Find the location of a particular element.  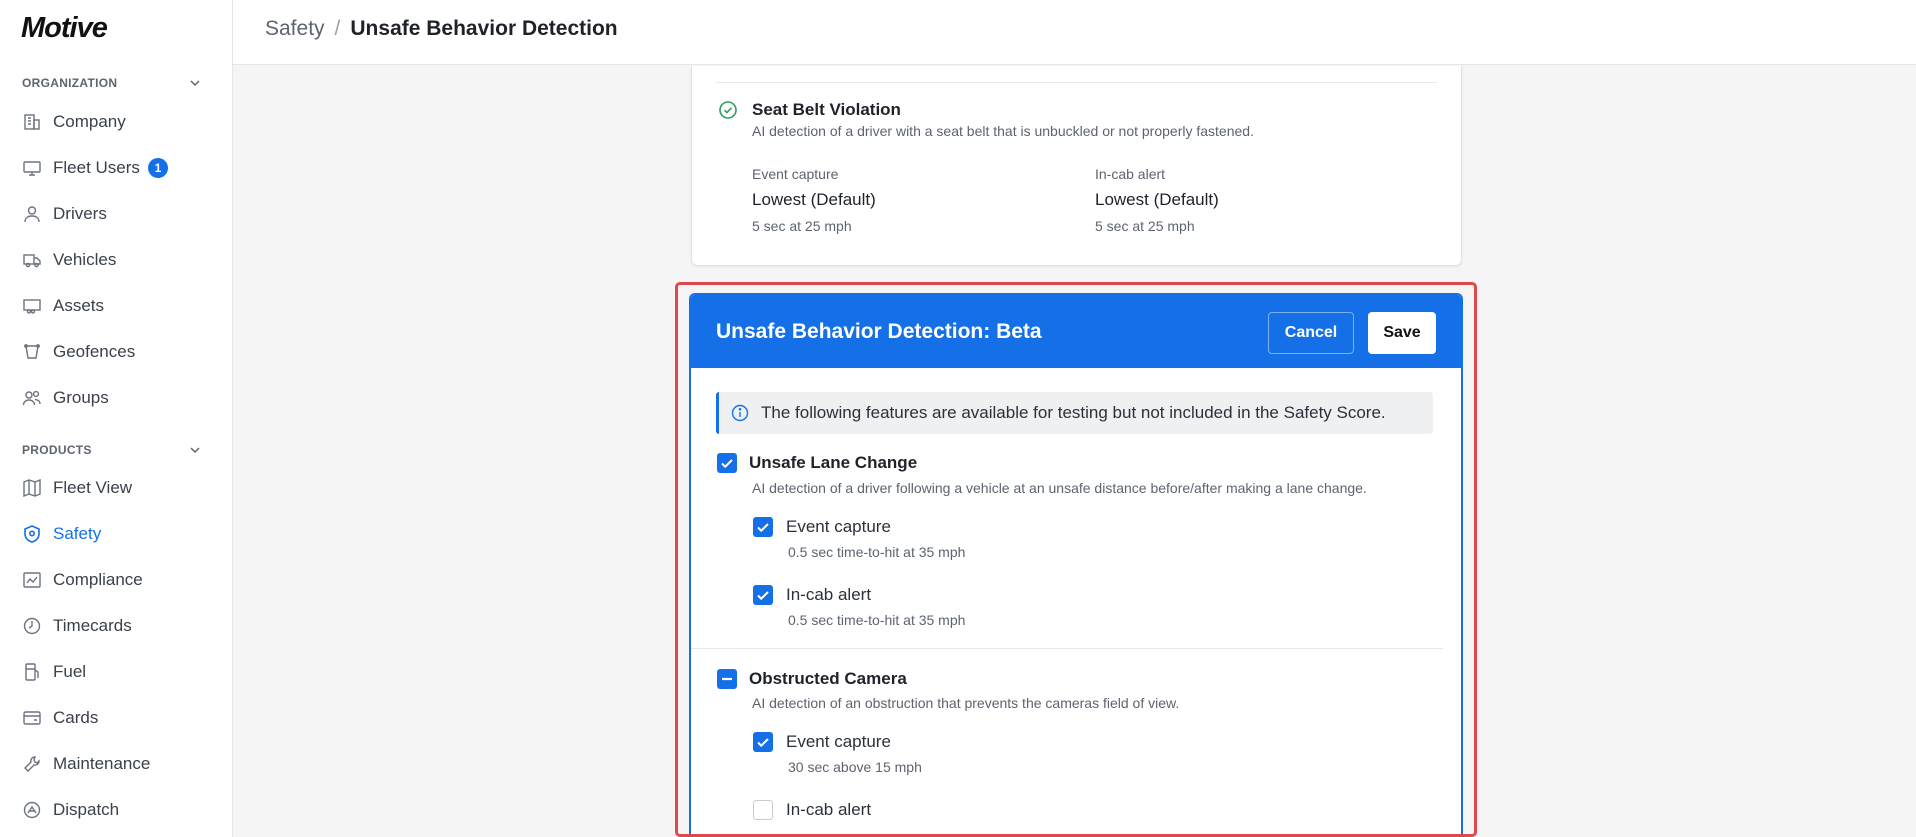

in-cab-alert-label: In-cab alert is located at coordinates (1130, 174).